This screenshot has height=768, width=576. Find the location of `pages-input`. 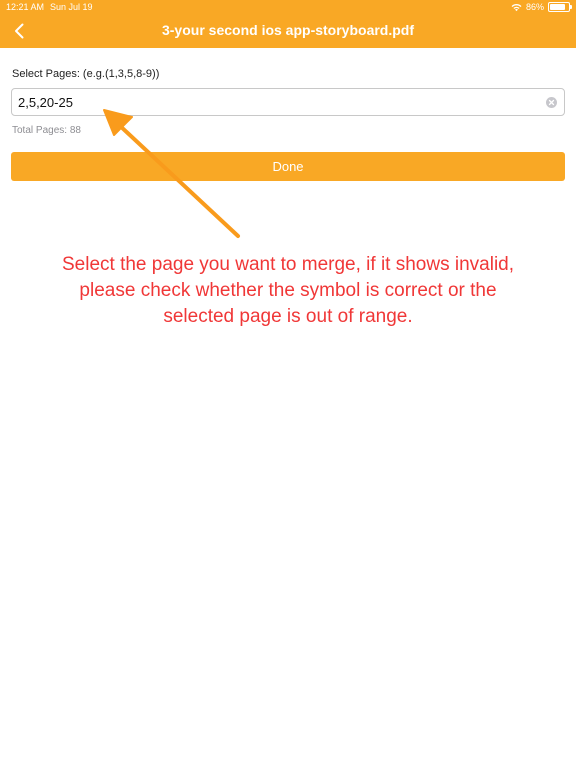

pages-input is located at coordinates (278, 102).